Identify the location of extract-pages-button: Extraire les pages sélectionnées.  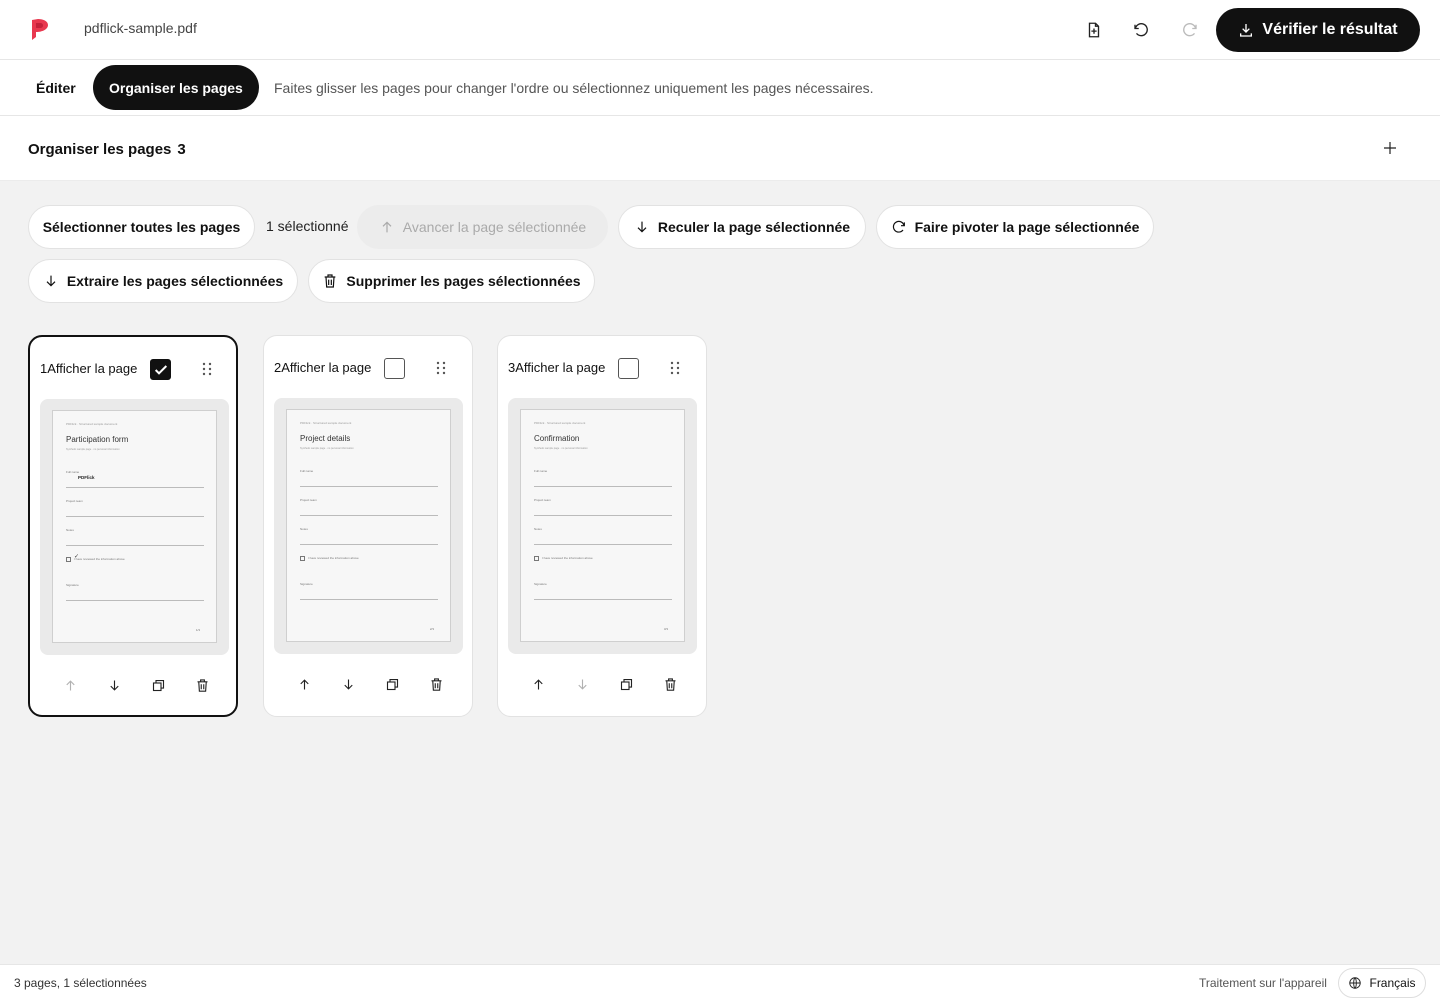
(163, 281).